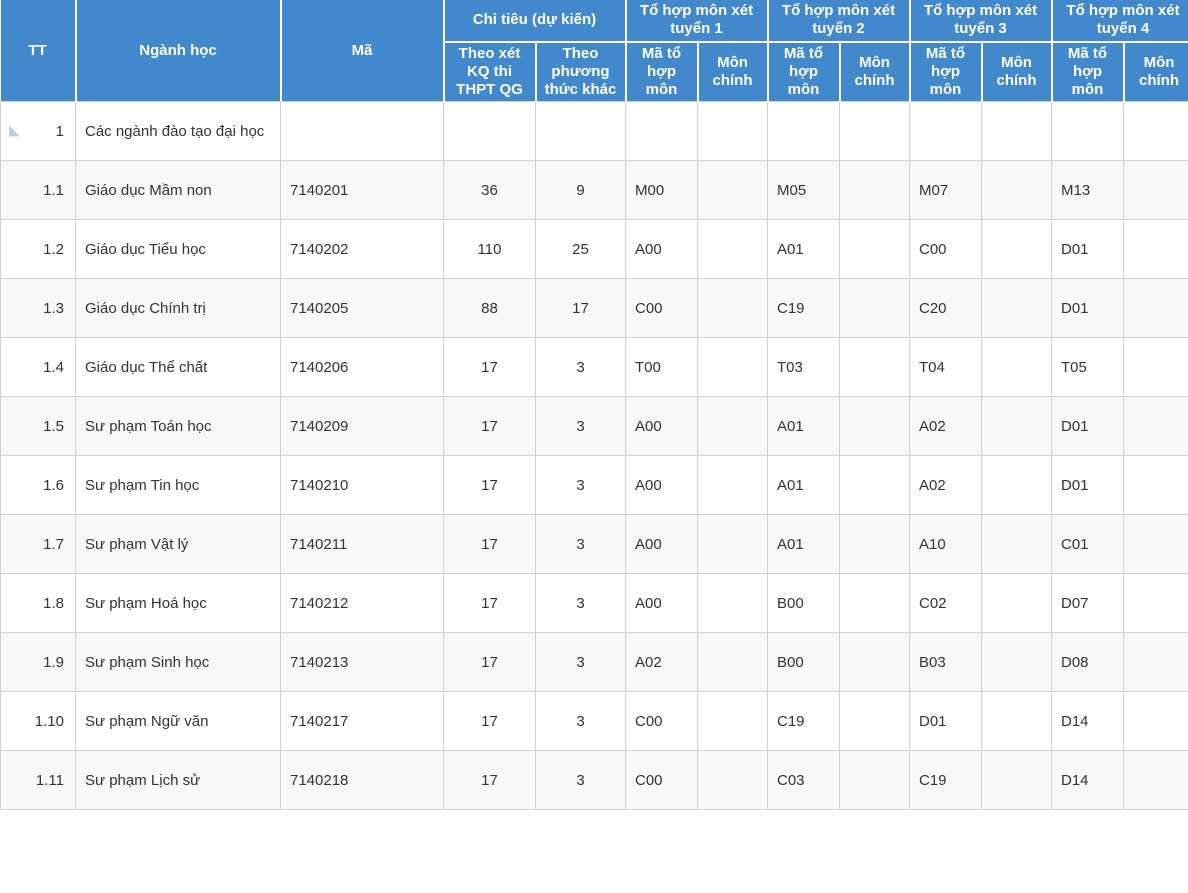  I want to click on column-header-nganh-hoc: Ngành học, so click(178, 51).